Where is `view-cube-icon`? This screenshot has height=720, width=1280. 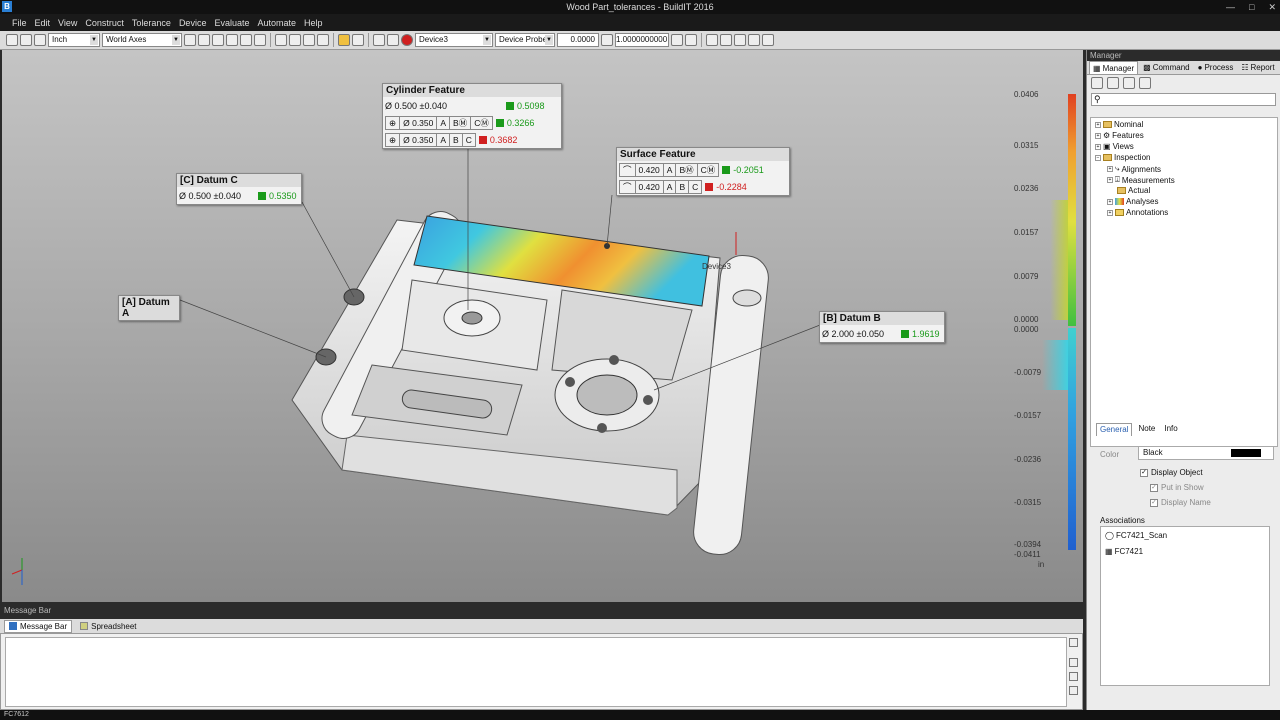
view-cube-icon is located at coordinates (281, 40).